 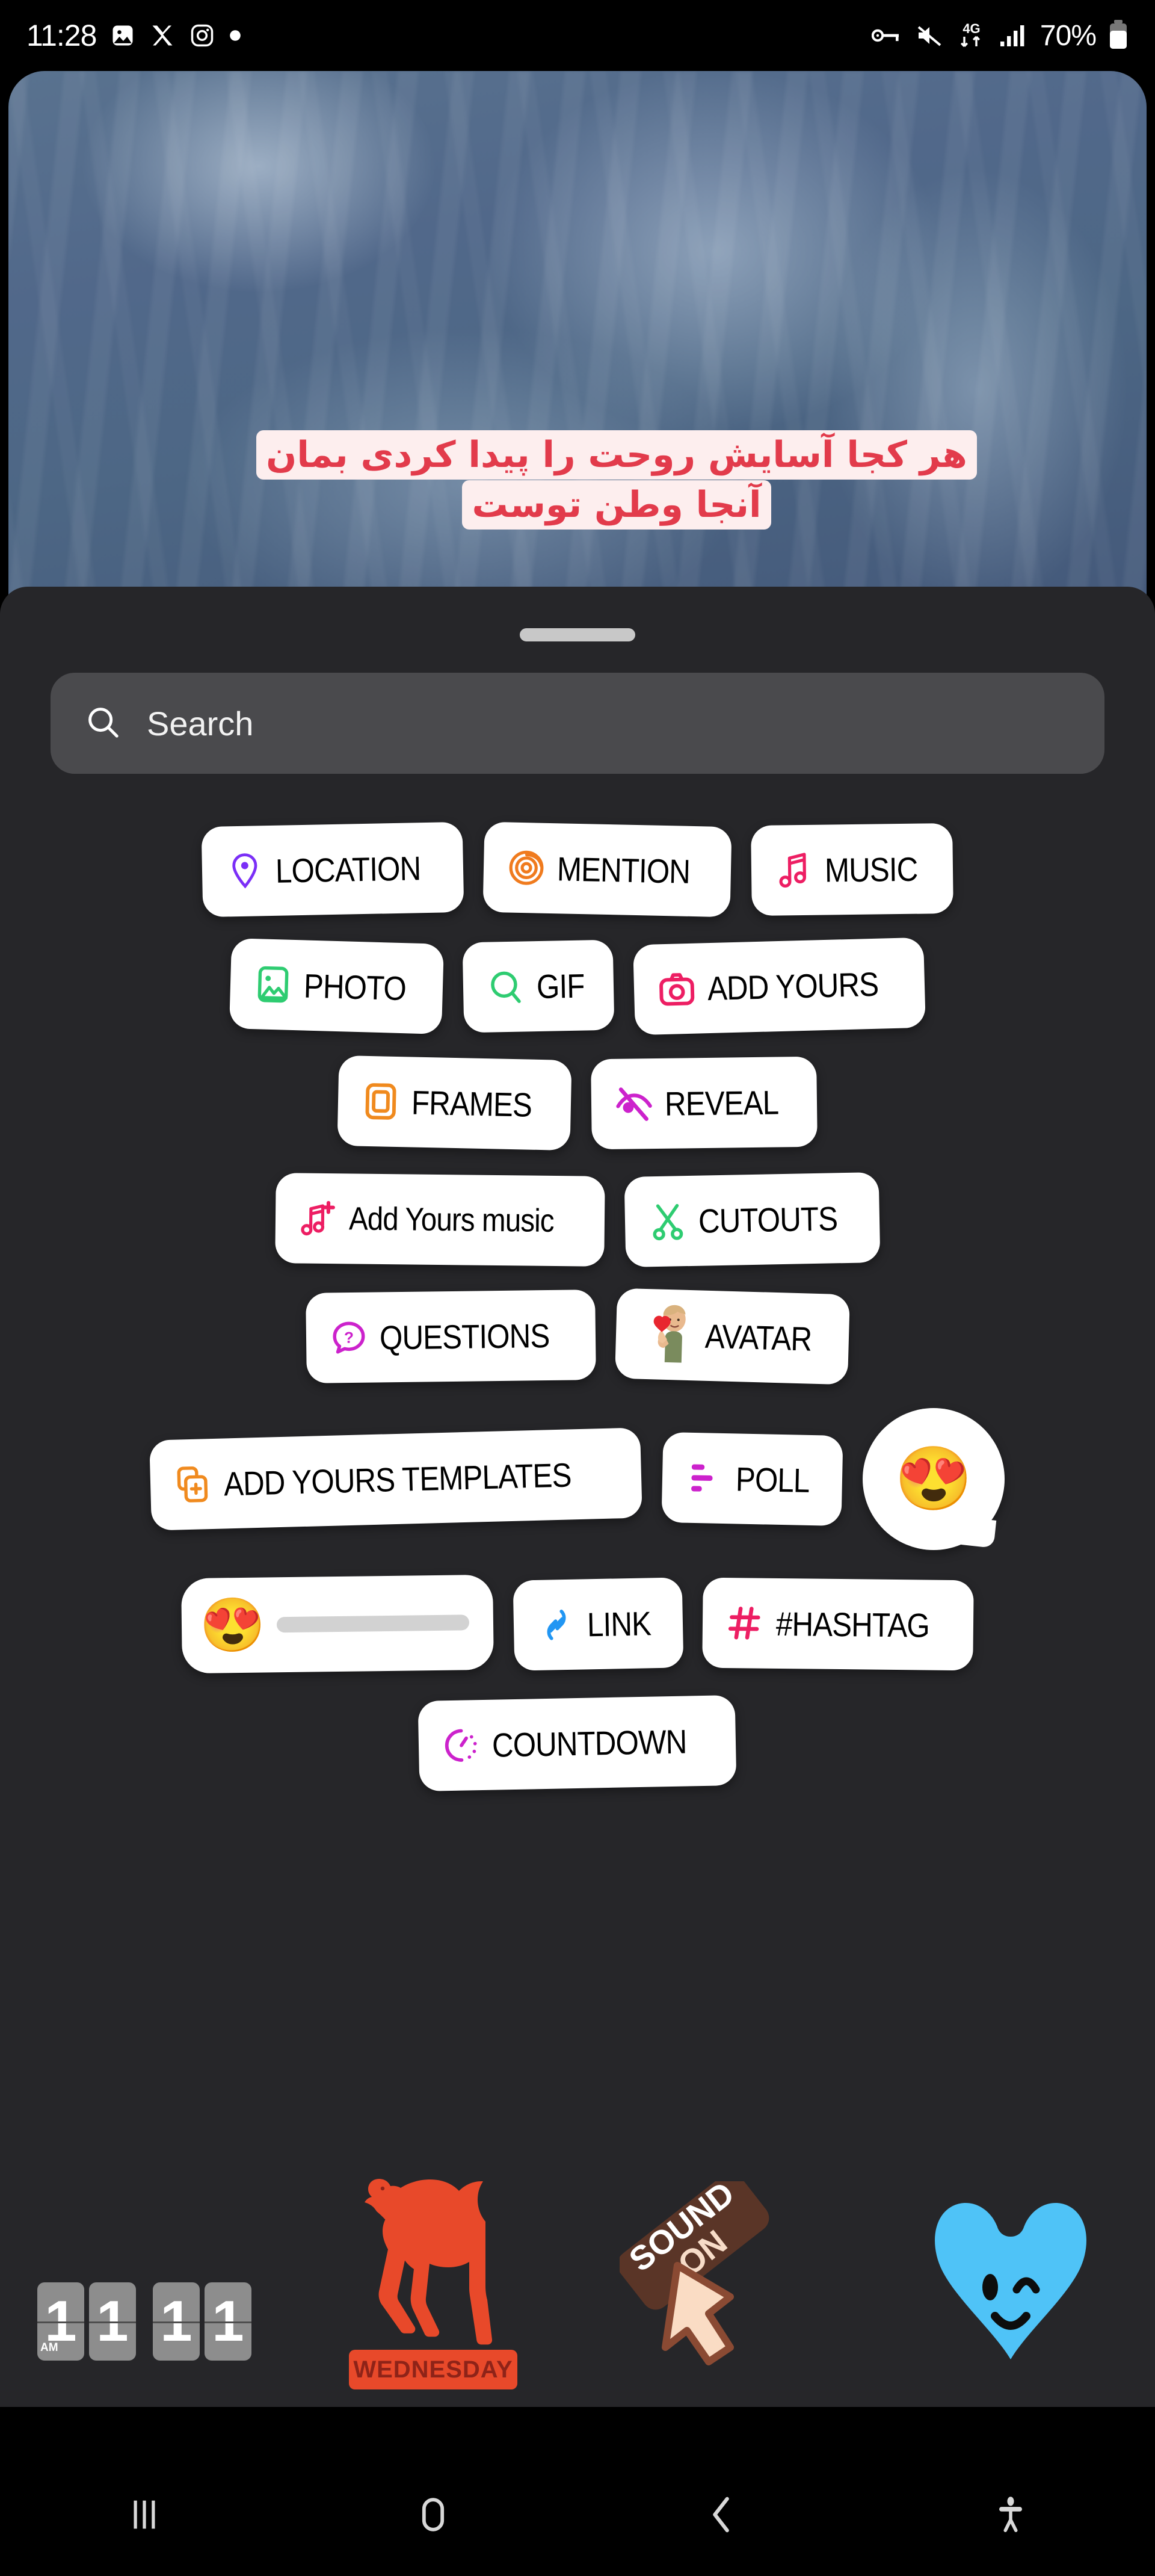 I want to click on home-button, so click(x=433, y=2515).